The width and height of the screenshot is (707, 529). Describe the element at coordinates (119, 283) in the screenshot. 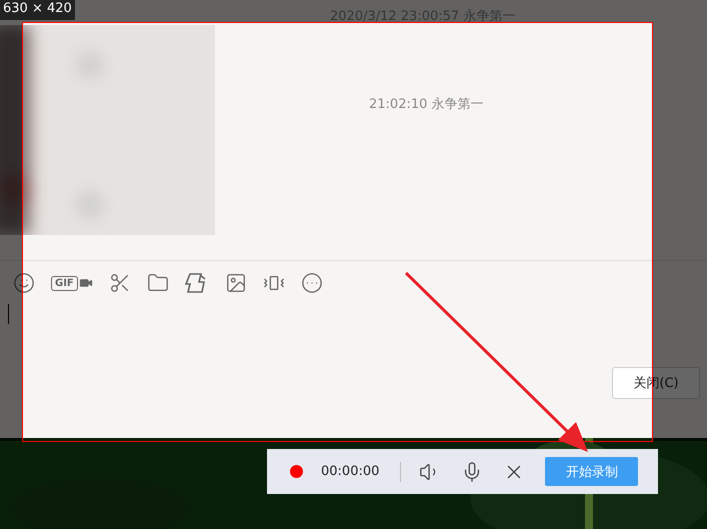

I see `scissors-icon` at that location.